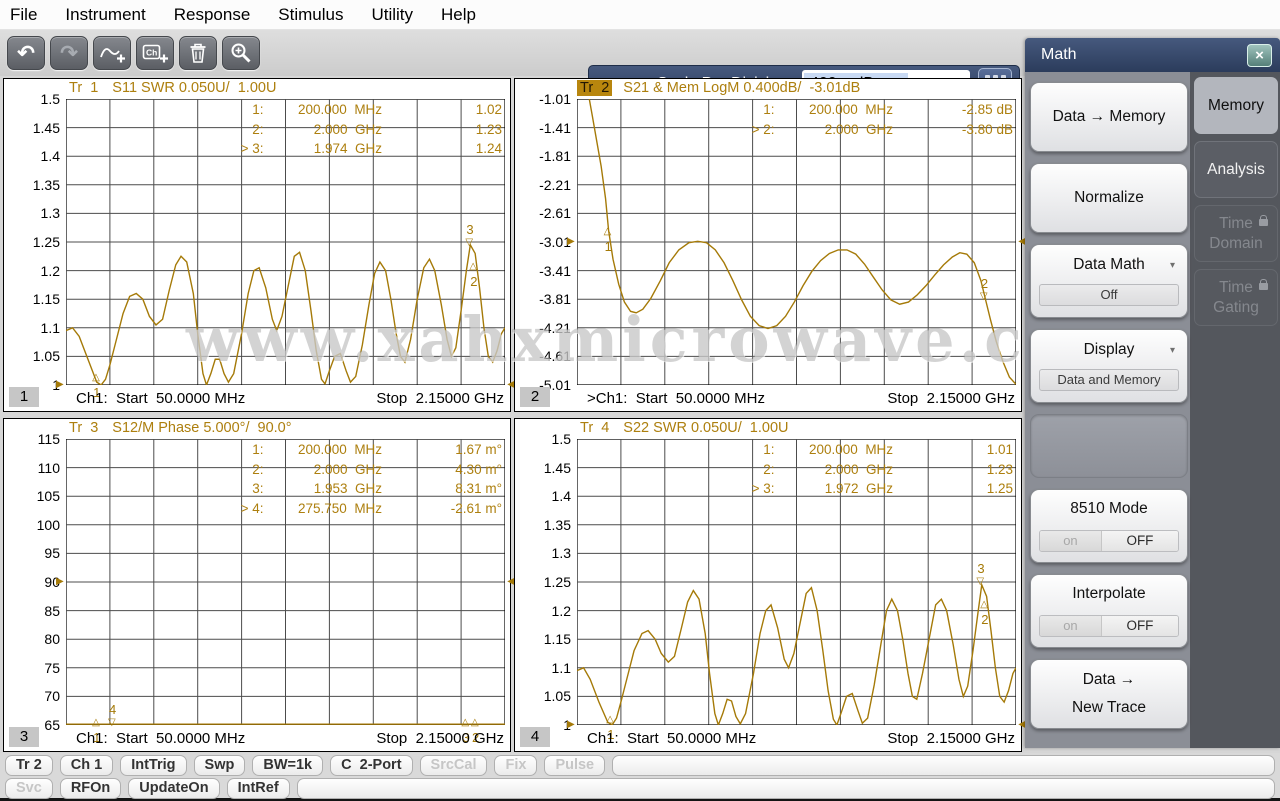  Describe the element at coordinates (1109, 526) in the screenshot. I see `math-button-mode-8510: 8510 Mode on OFF` at that location.